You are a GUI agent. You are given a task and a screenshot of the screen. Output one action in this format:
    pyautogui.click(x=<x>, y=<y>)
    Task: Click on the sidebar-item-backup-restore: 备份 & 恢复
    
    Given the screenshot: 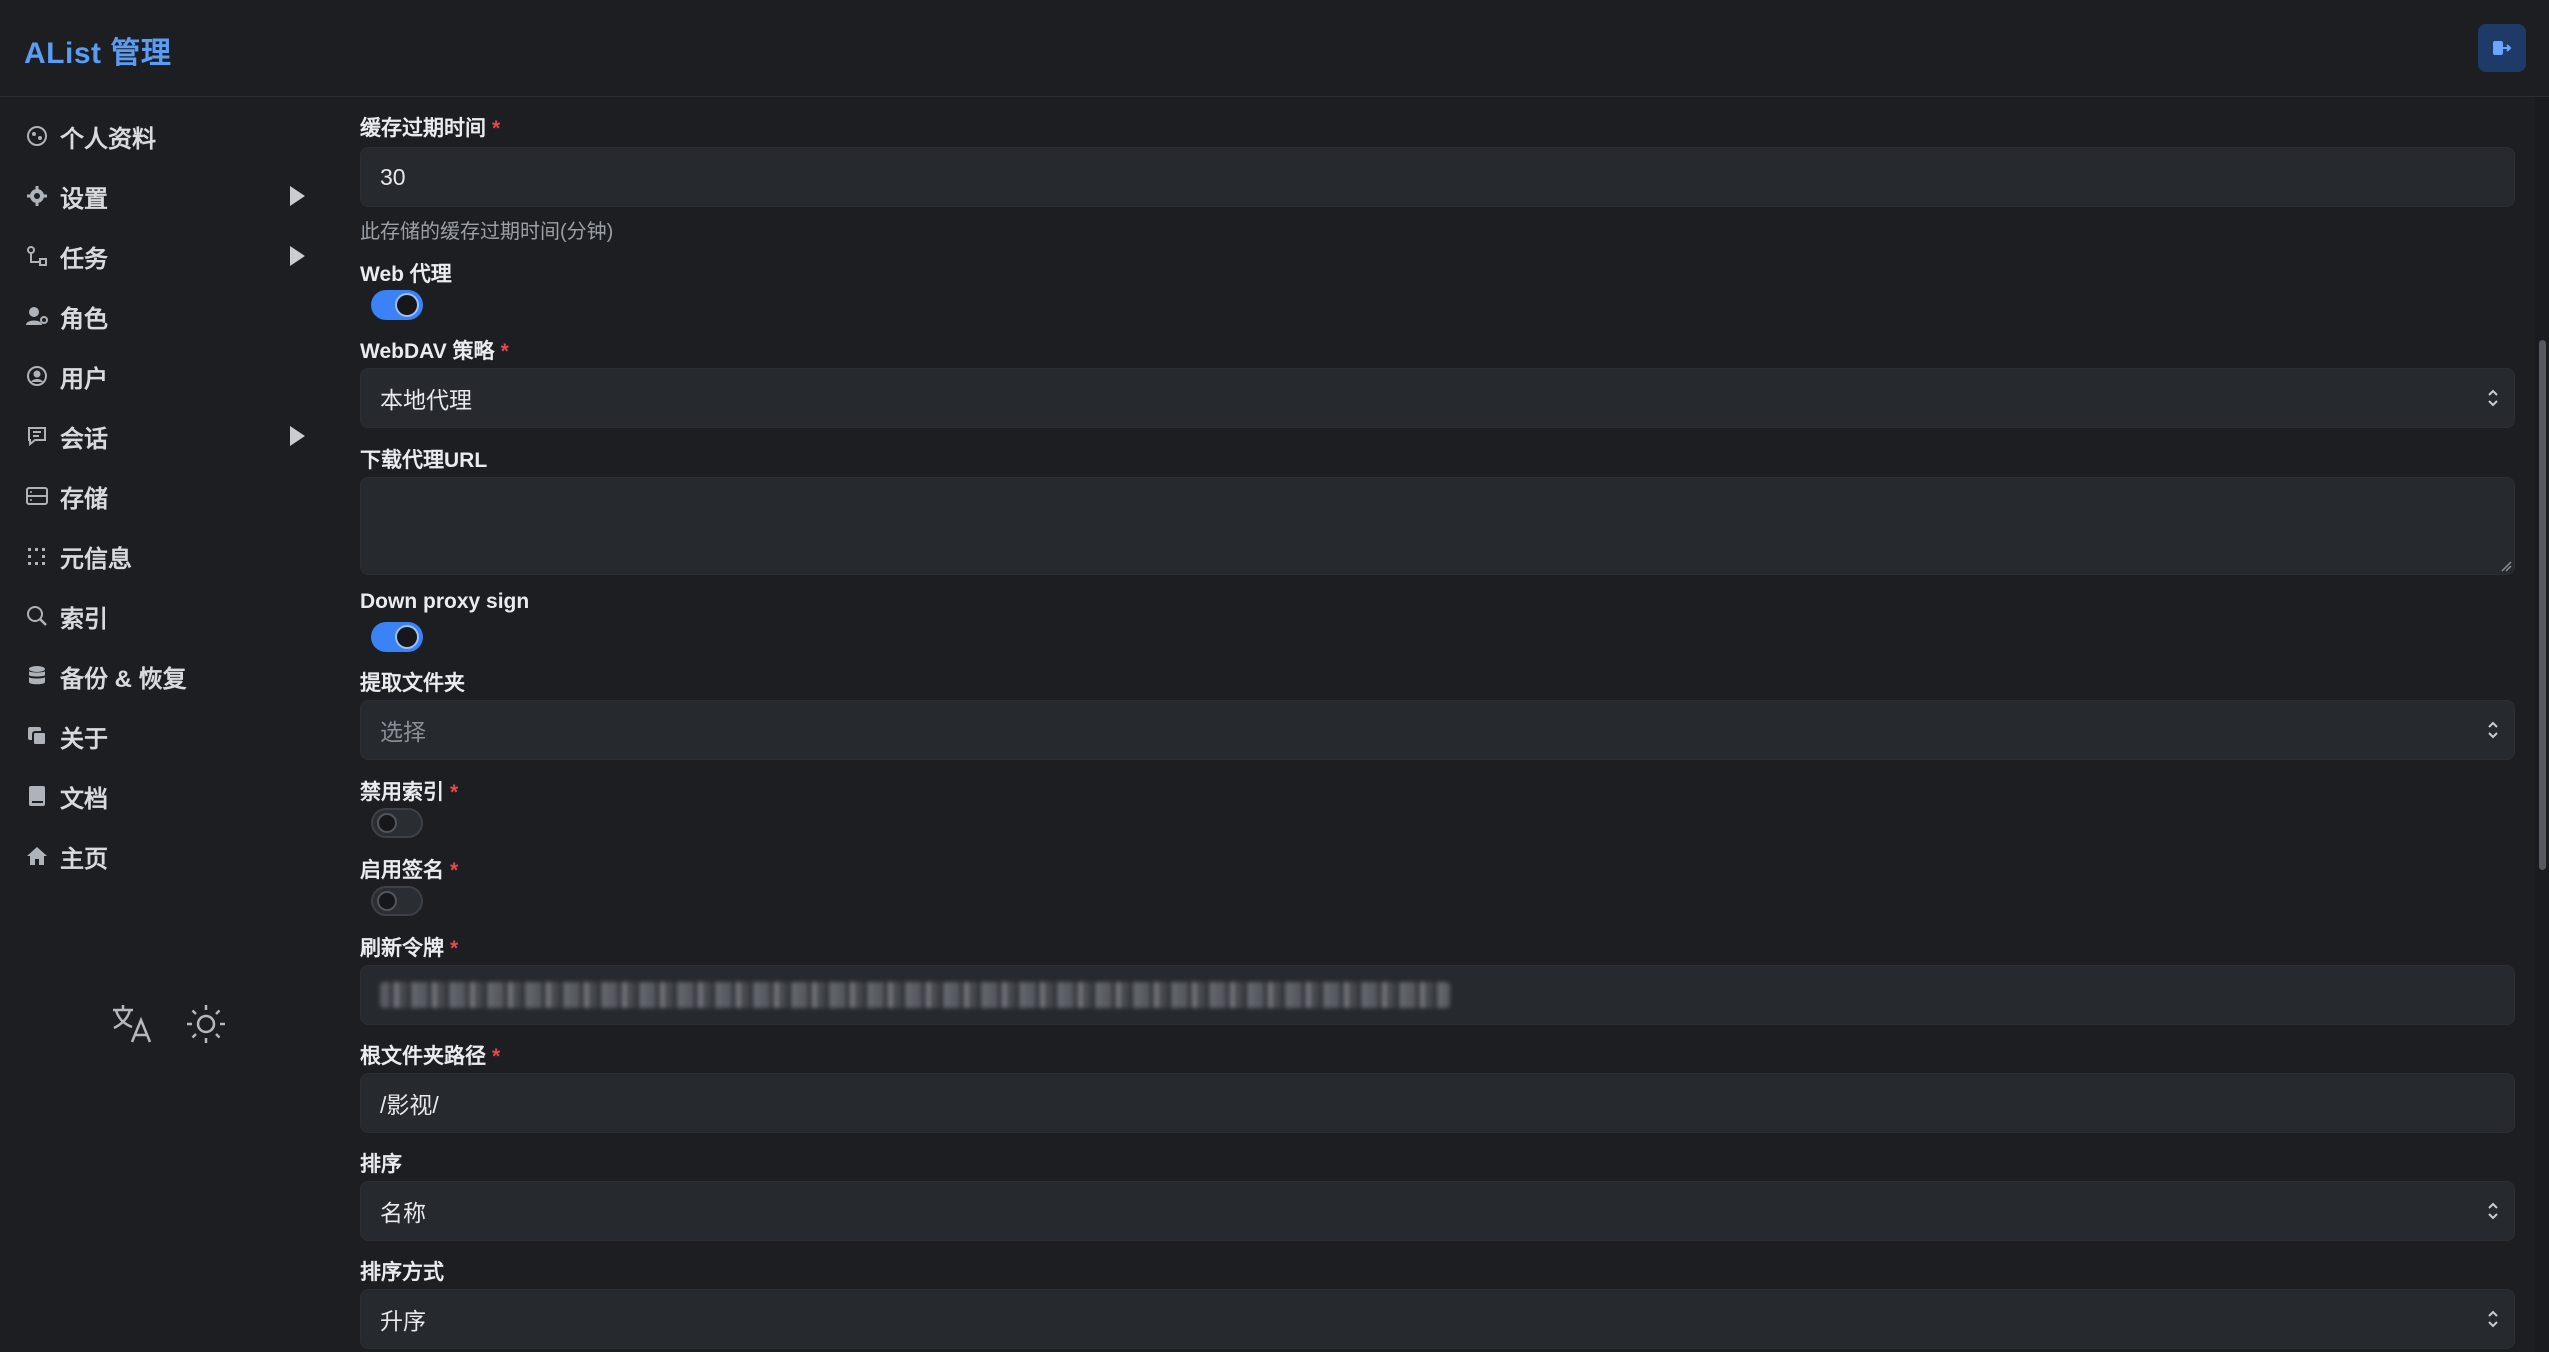 What is the action you would take?
    pyautogui.click(x=167, y=676)
    